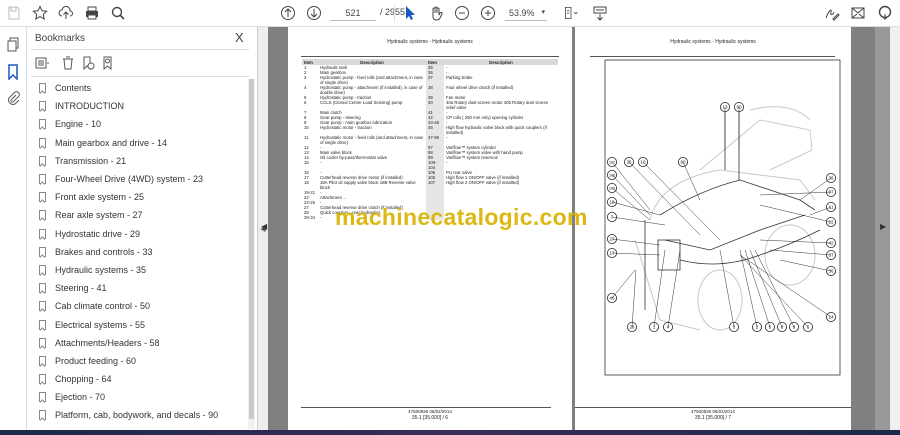  Describe the element at coordinates (600, 13) in the screenshot. I see `reading-mode-icon` at that location.